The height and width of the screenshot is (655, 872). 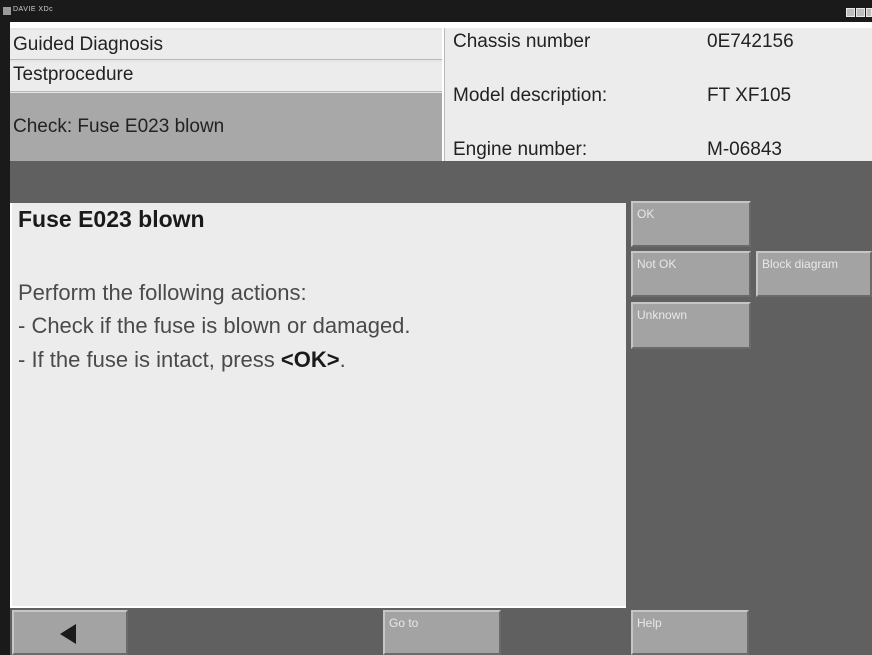 I want to click on step-2-end: ., so click(x=342, y=359).